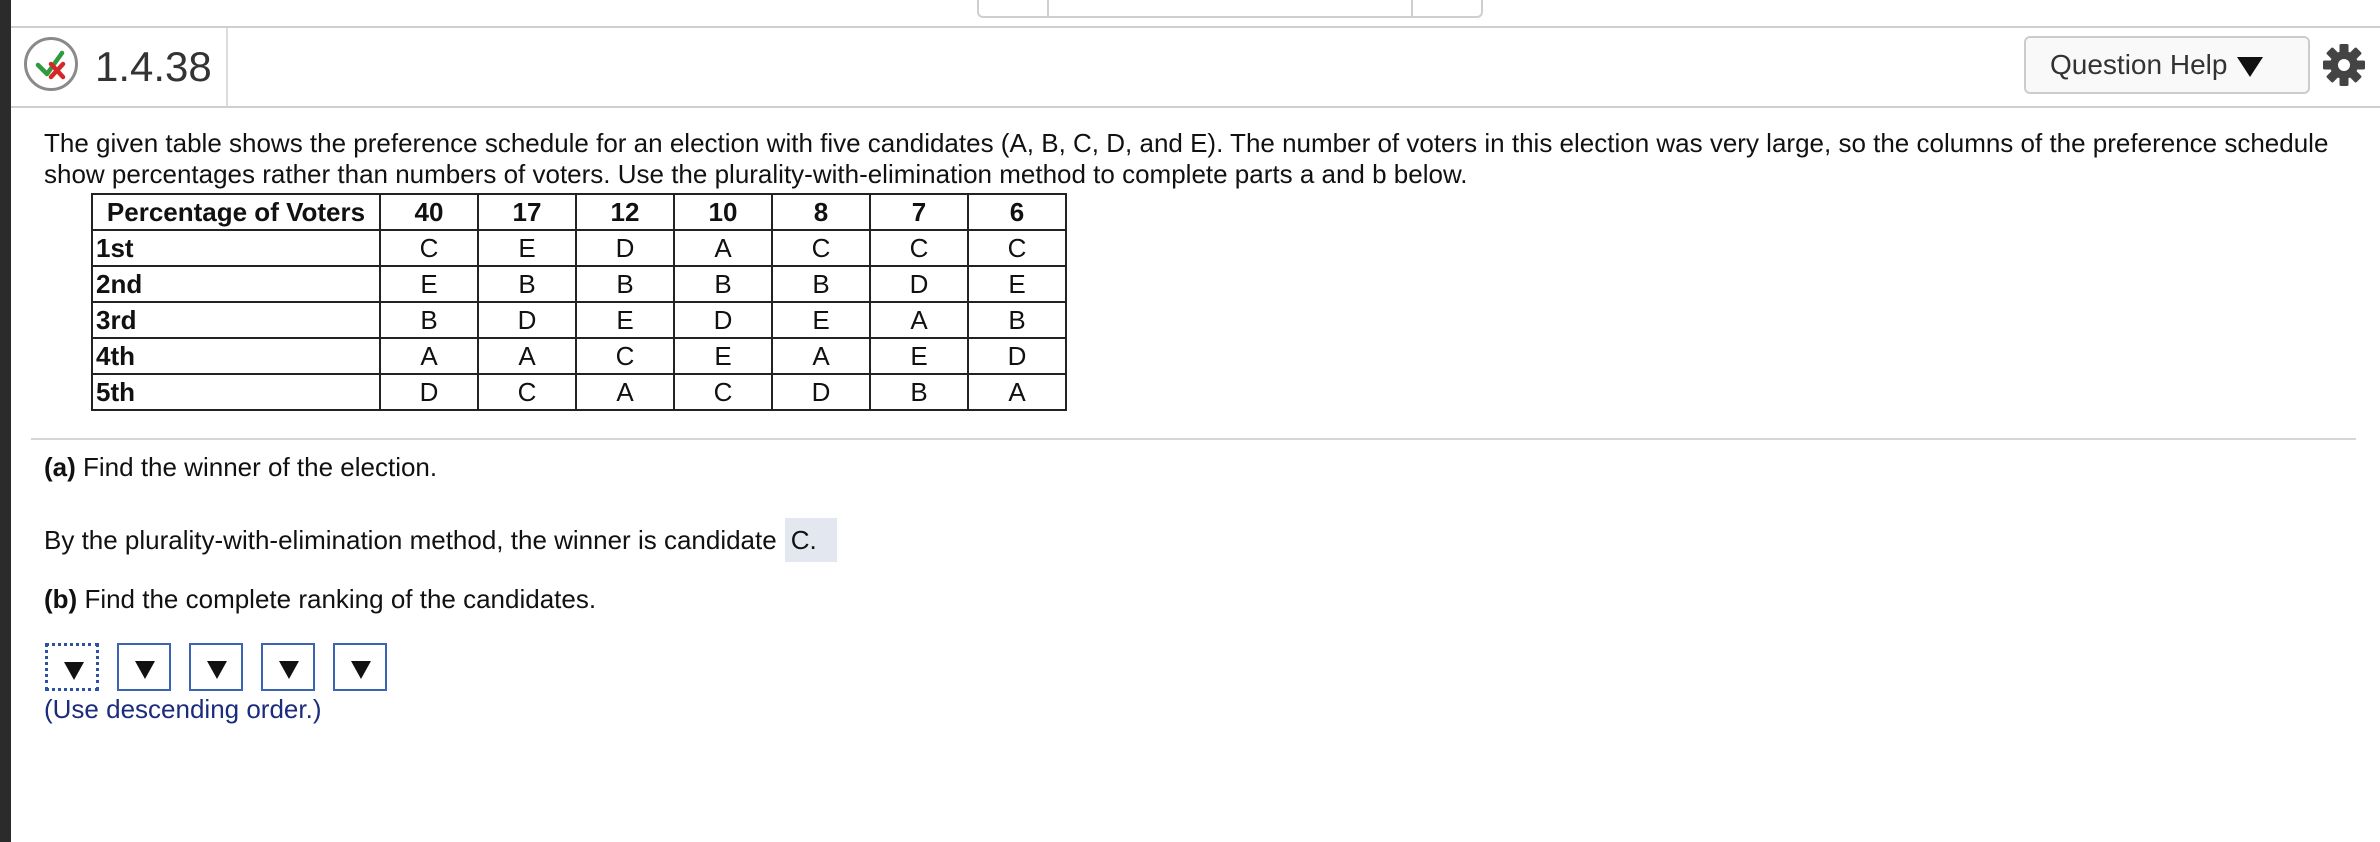 The width and height of the screenshot is (2380, 842). What do you see at coordinates (61, 599) in the screenshot?
I see `part-b-label: (b)` at bounding box center [61, 599].